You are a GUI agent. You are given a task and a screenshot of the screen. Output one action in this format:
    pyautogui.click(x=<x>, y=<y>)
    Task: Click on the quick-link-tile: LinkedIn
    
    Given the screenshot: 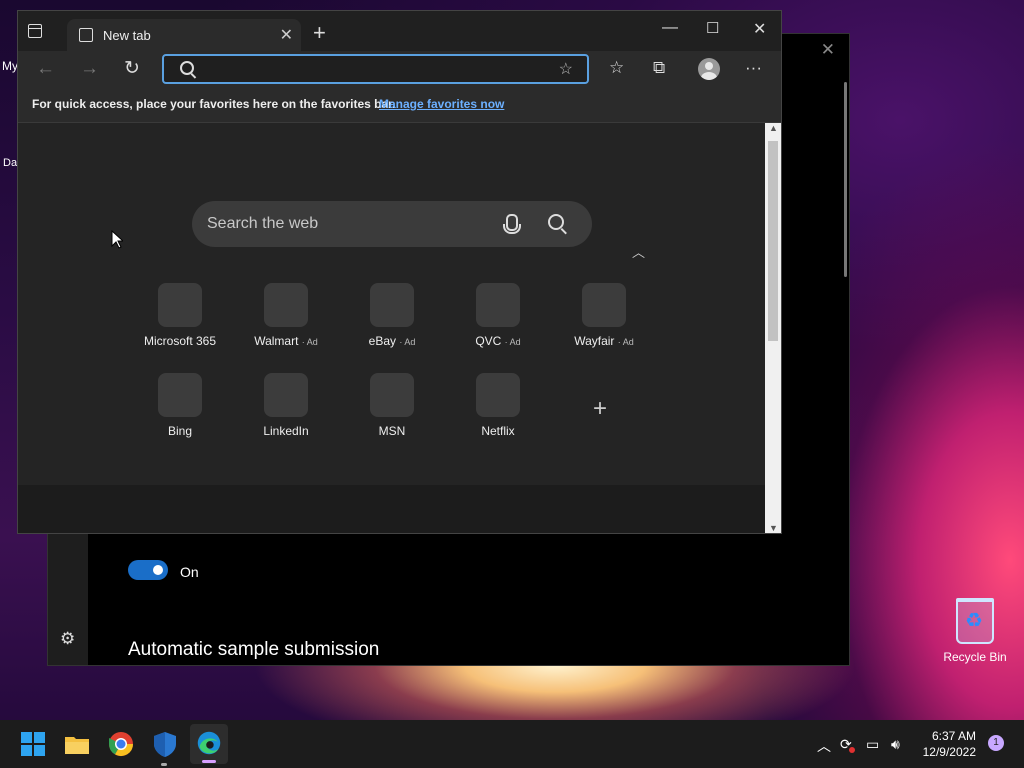 What is the action you would take?
    pyautogui.click(x=286, y=405)
    